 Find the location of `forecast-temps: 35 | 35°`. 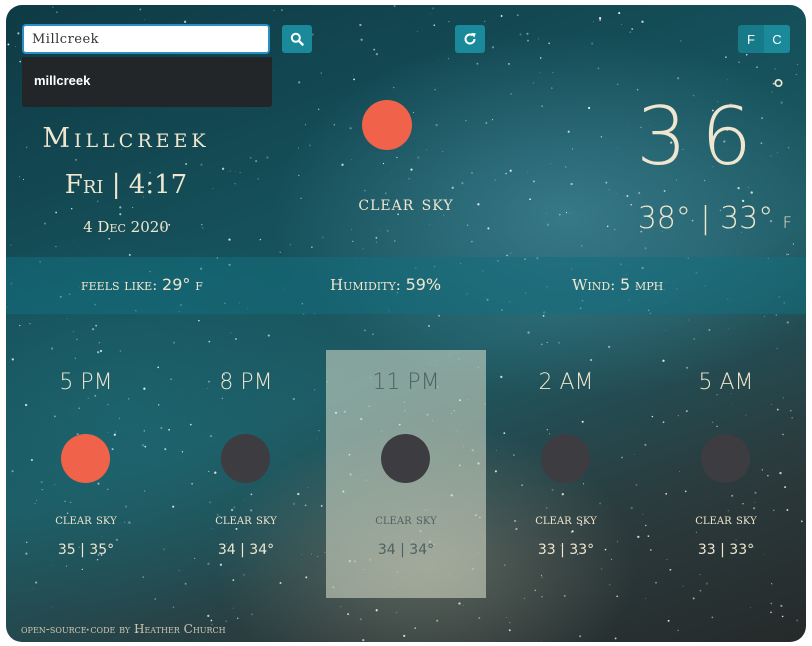

forecast-temps: 35 | 35° is located at coordinates (86, 550).